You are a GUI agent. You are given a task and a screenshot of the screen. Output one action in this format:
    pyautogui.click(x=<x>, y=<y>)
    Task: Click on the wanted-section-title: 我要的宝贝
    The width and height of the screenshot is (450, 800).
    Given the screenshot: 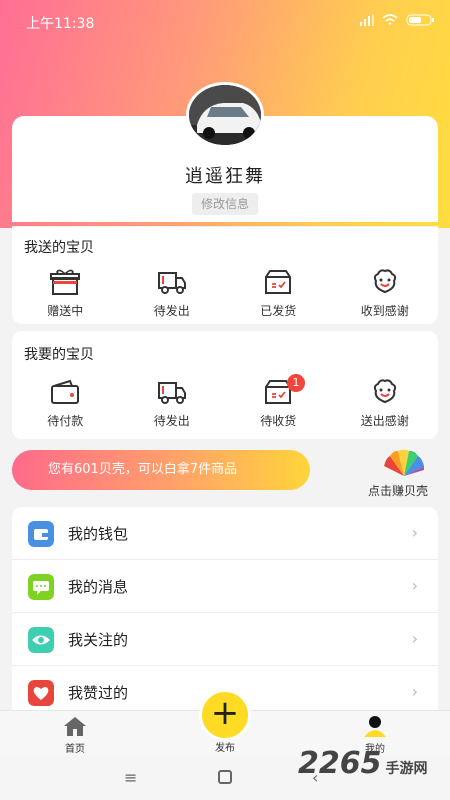 What is the action you would take?
    pyautogui.click(x=59, y=355)
    